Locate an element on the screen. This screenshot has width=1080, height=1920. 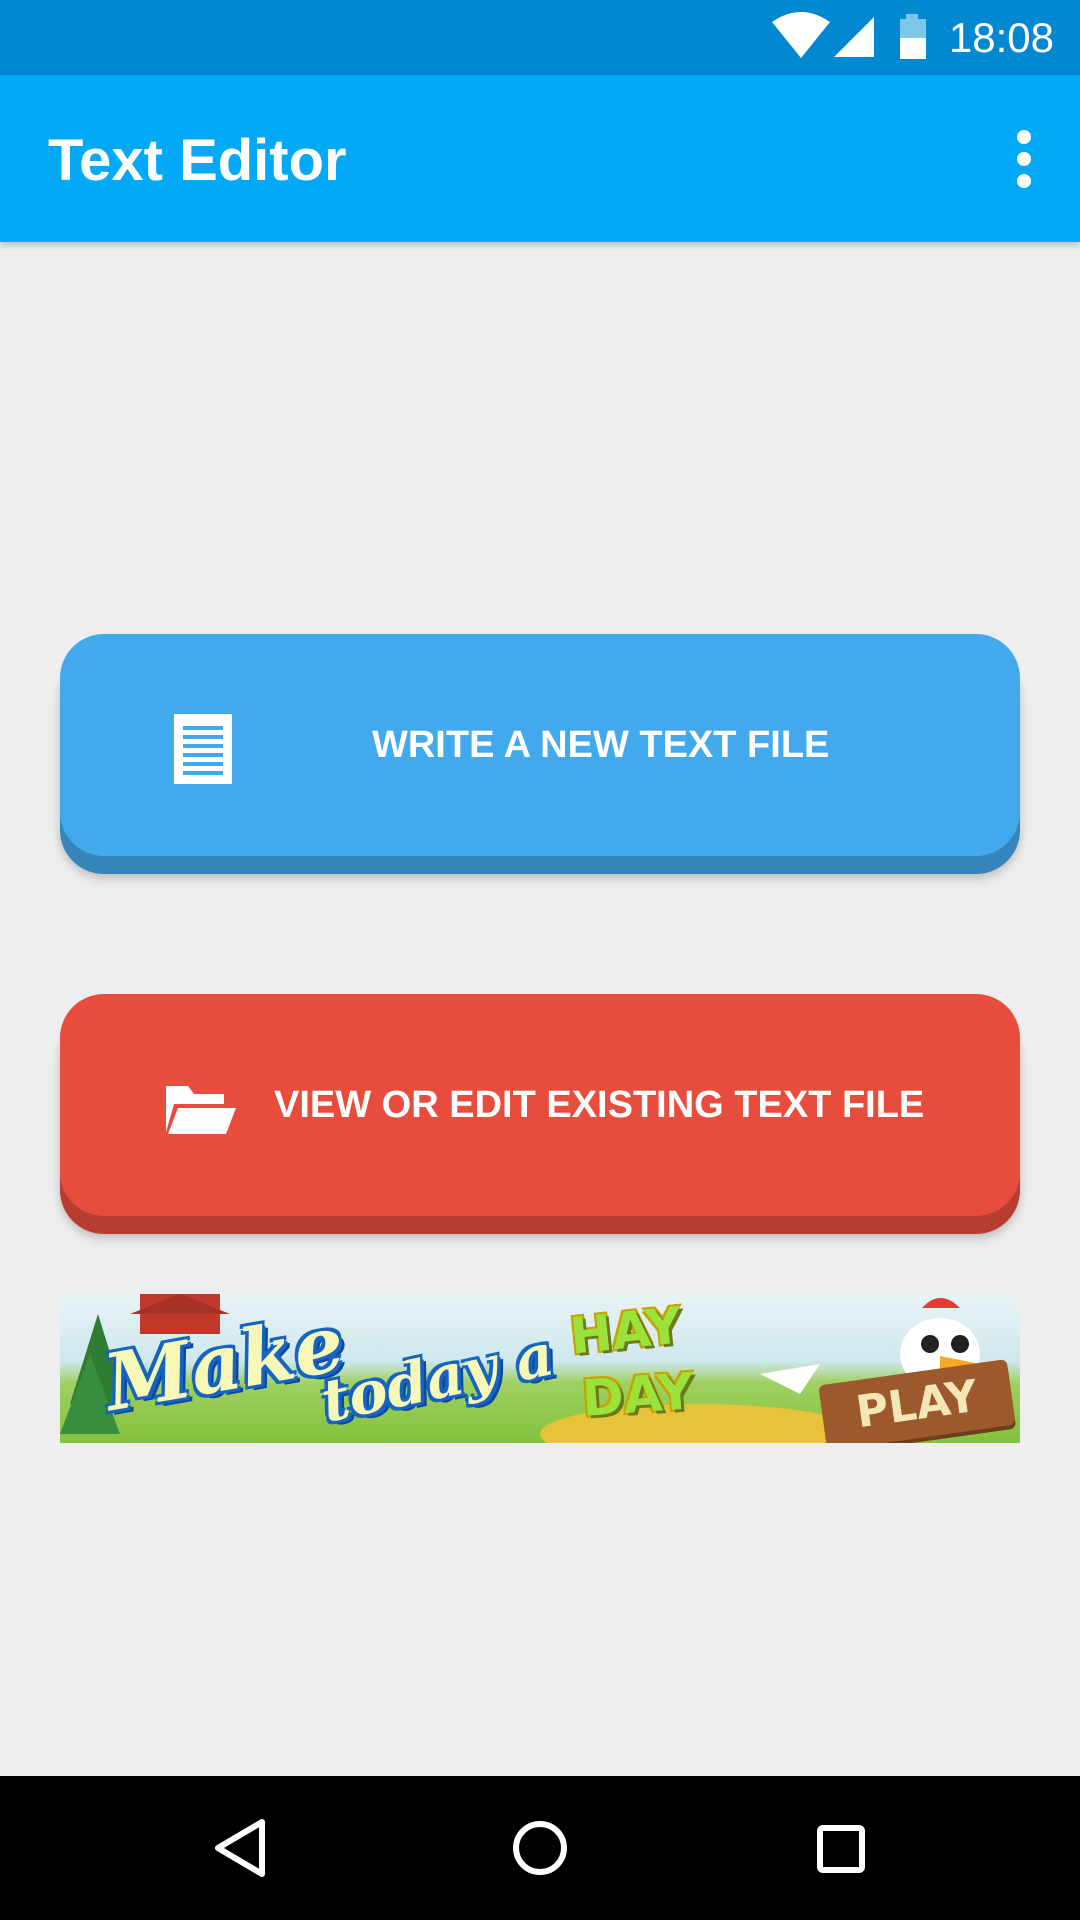
write-new-file-button: WRITE A NEW TEXT FILE is located at coordinates (540, 745).